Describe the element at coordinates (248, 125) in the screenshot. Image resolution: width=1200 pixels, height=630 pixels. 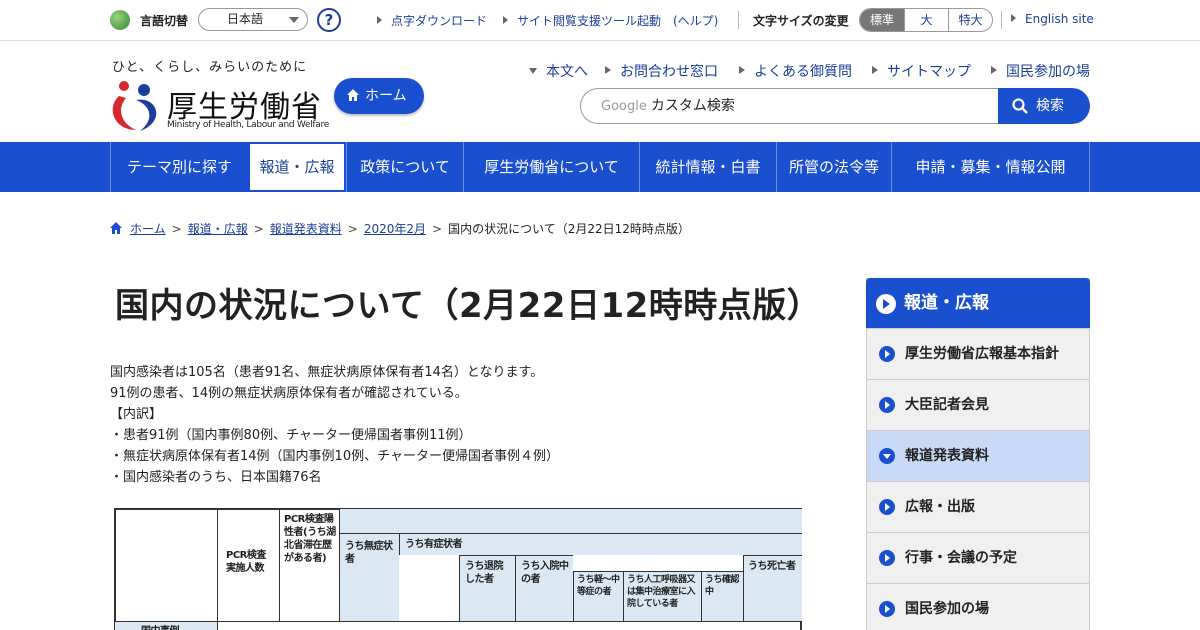
I see `site-logo-english: Ministry of Health, Labour and Welfare` at that location.